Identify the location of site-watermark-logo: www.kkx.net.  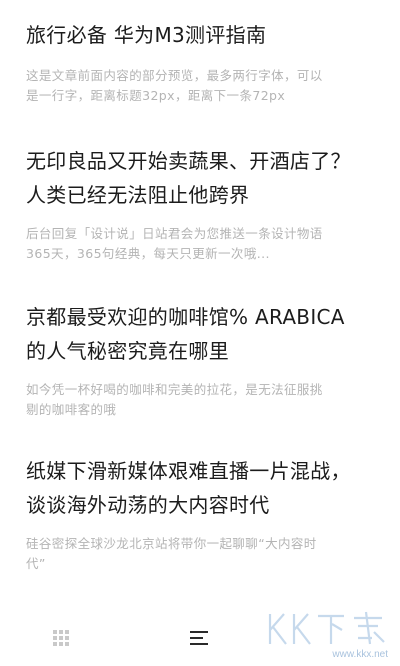
(327, 634).